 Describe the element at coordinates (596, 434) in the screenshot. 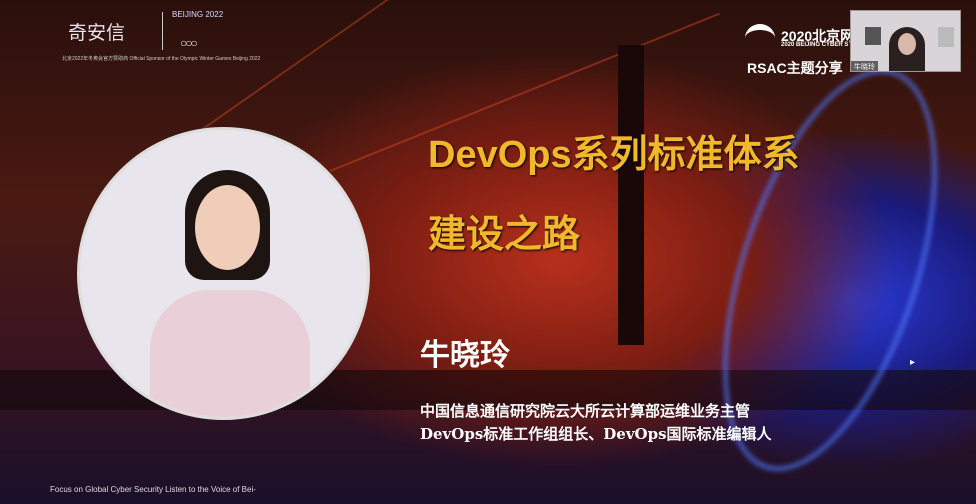

I see `affiliation-line-2: DevOps标准工作组组长、DevOps国际标准编辑人` at that location.